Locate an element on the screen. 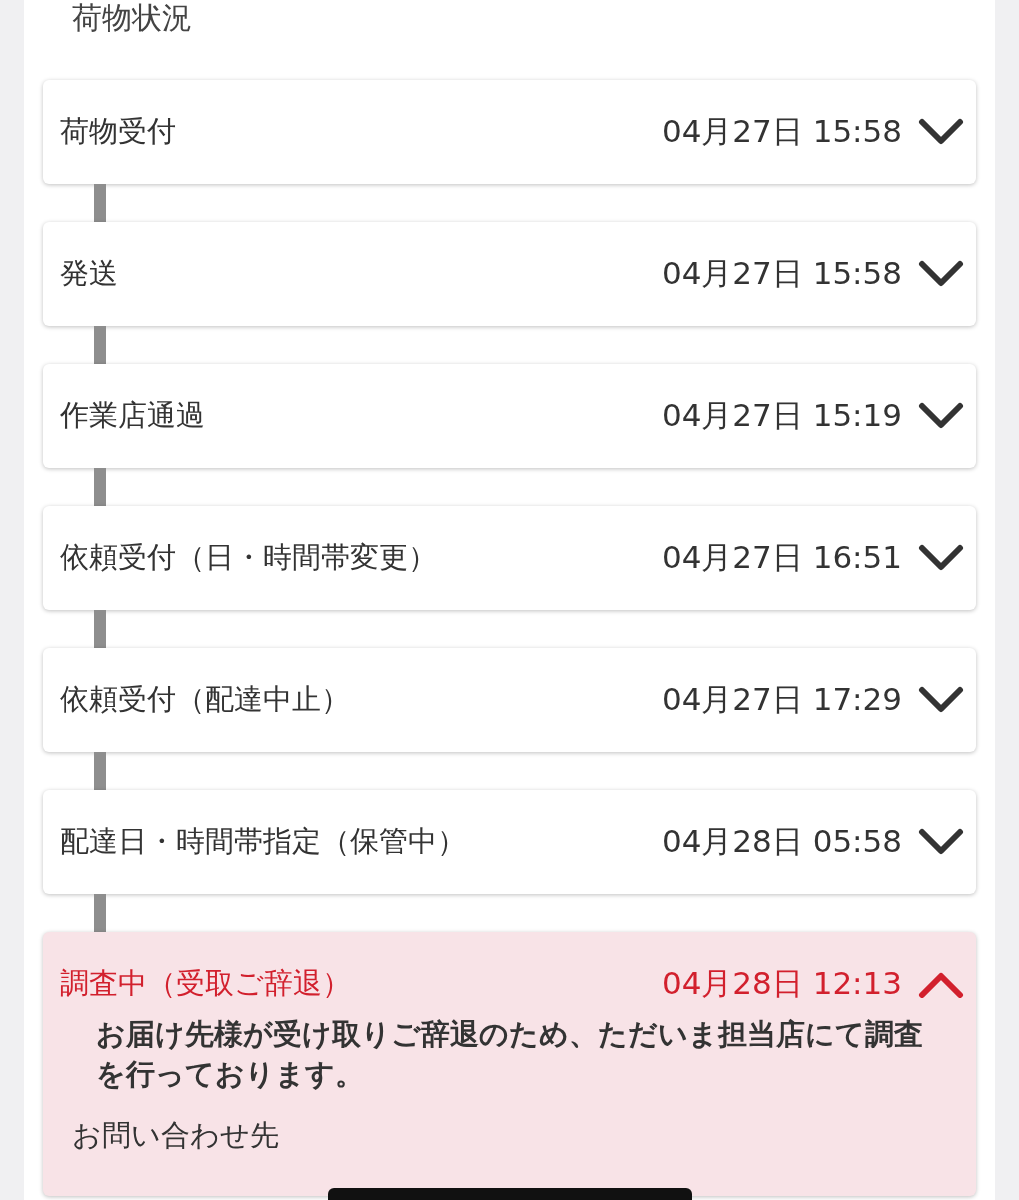  chevron-up-icon is located at coordinates (941, 984).